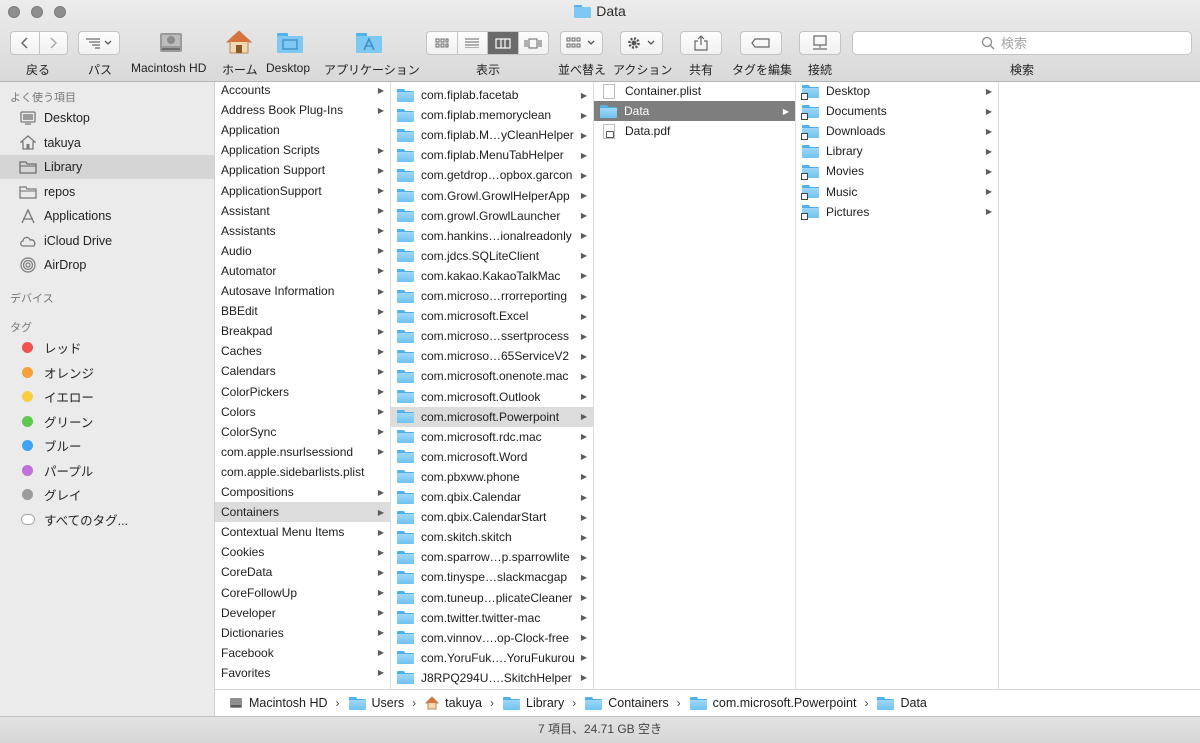 This screenshot has height=743, width=1200. Describe the element at coordinates (492, 497) in the screenshot. I see `column-item: com.qbix.Calendar ▶` at that location.